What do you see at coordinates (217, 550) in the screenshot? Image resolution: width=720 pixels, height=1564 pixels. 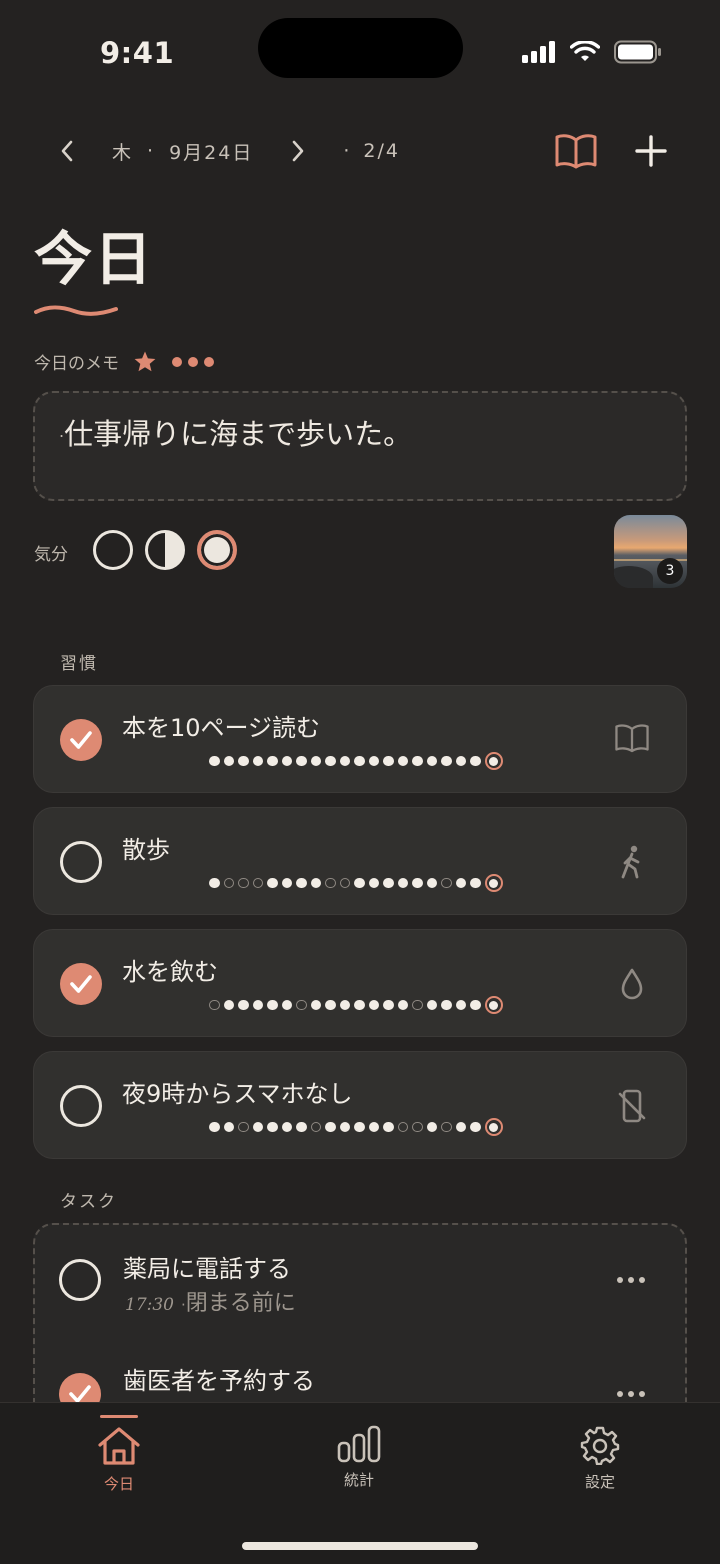 I see `mood-high-option-selected` at bounding box center [217, 550].